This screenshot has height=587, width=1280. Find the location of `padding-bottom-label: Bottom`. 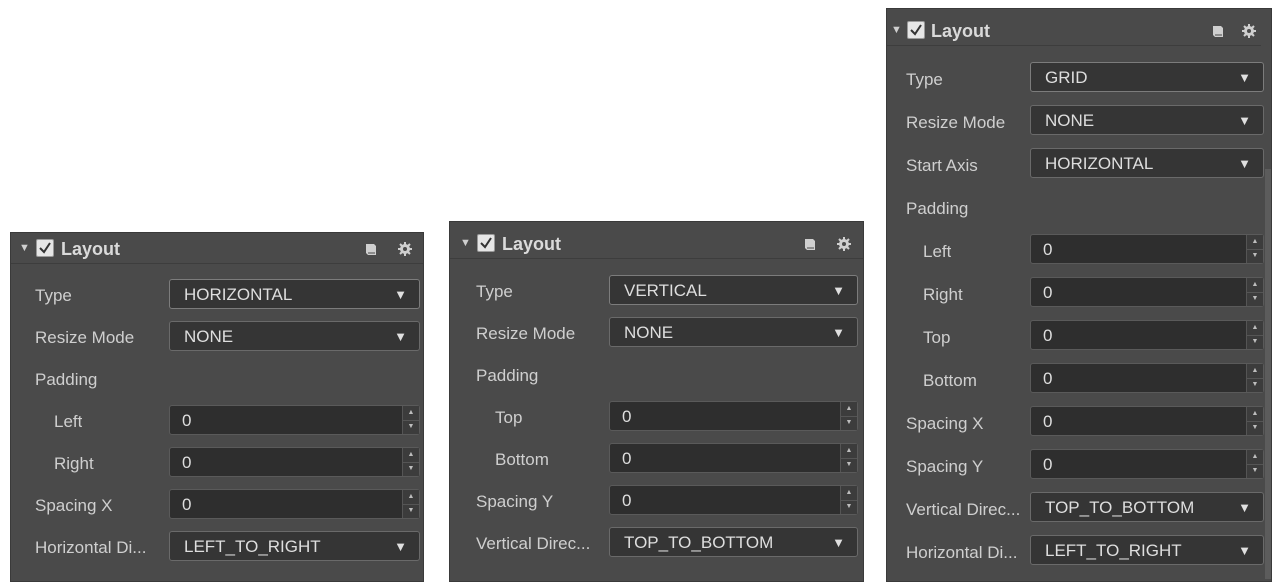

padding-bottom-label: Bottom is located at coordinates (950, 380).